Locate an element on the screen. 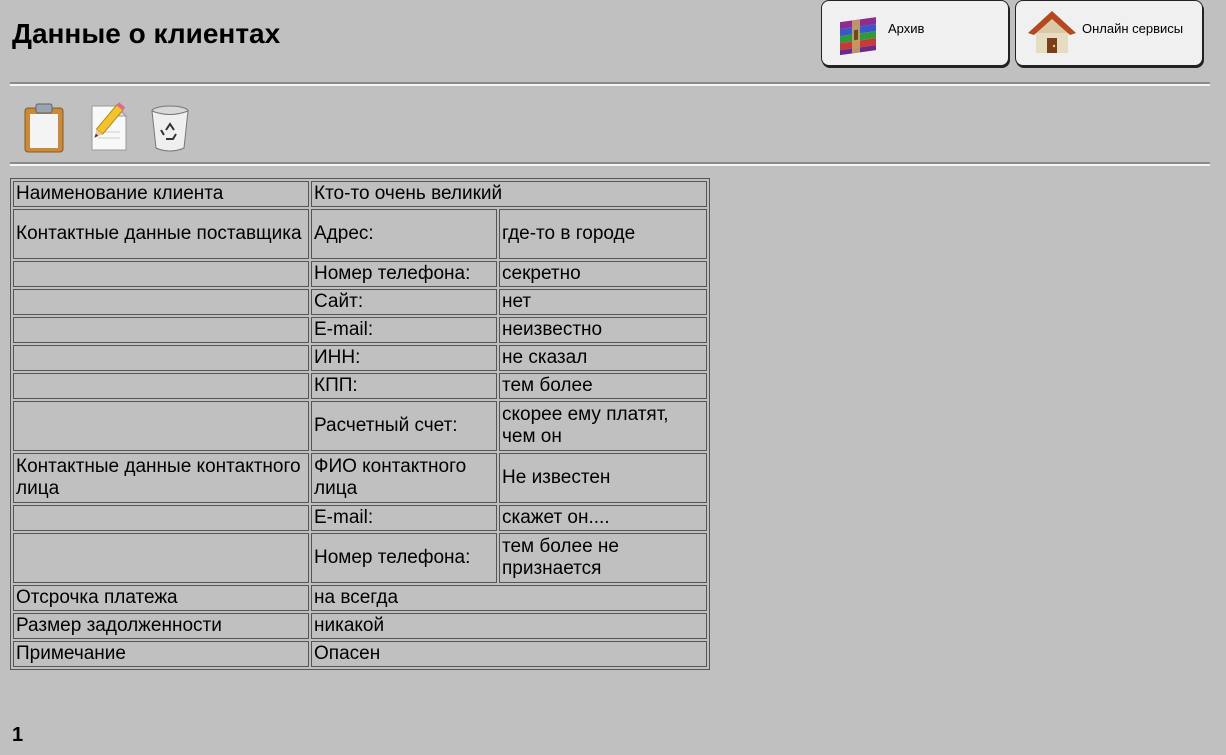 The width and height of the screenshot is (1226, 755). clipboard-button is located at coordinates (44, 128).